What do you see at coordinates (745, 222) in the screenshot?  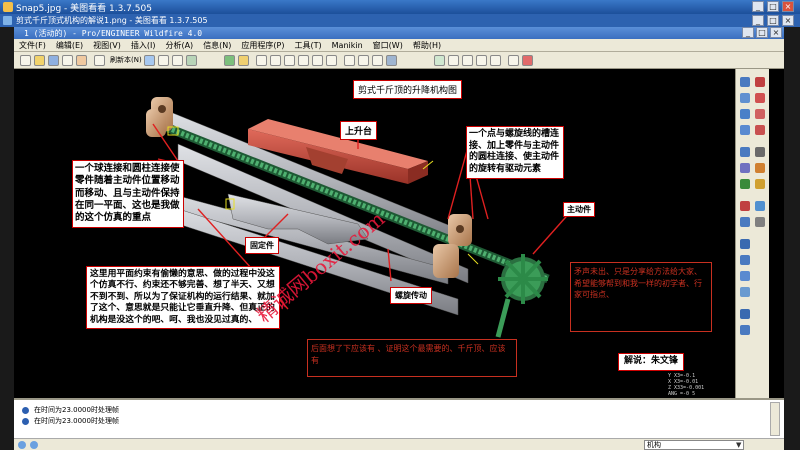 I see `trace-curve-icon` at bounding box center [745, 222].